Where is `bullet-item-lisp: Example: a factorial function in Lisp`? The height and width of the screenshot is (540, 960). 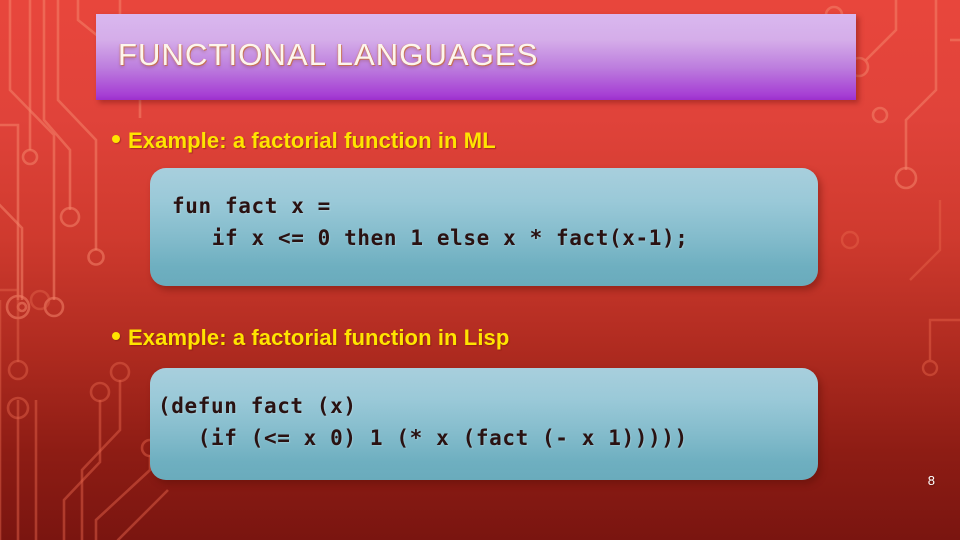
bullet-item-lisp: Example: a factorial function in Lisp is located at coordinates (310, 338).